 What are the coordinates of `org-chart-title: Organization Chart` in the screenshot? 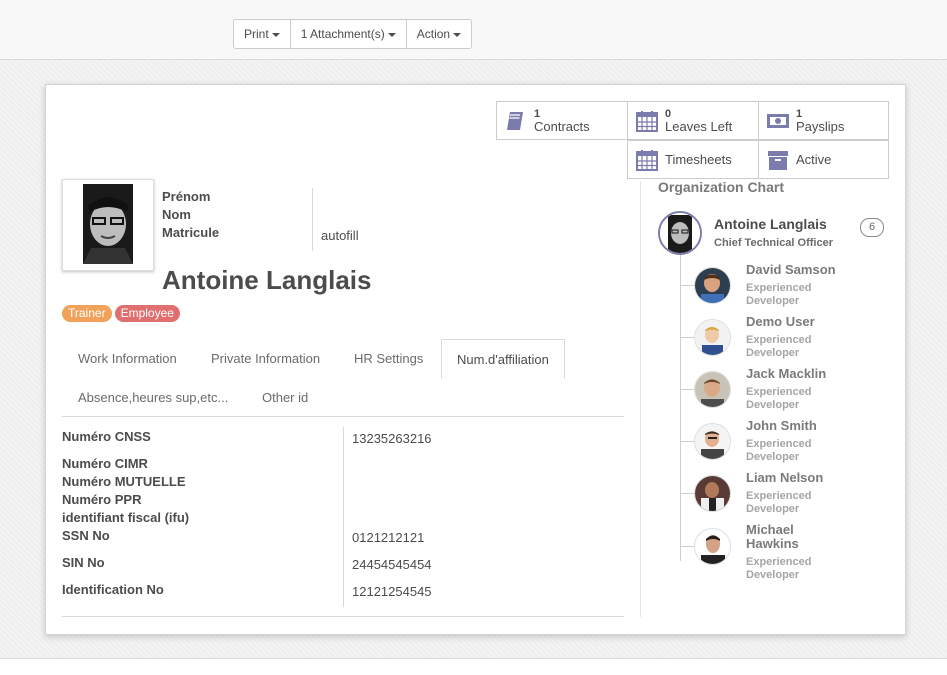 It's located at (721, 187).